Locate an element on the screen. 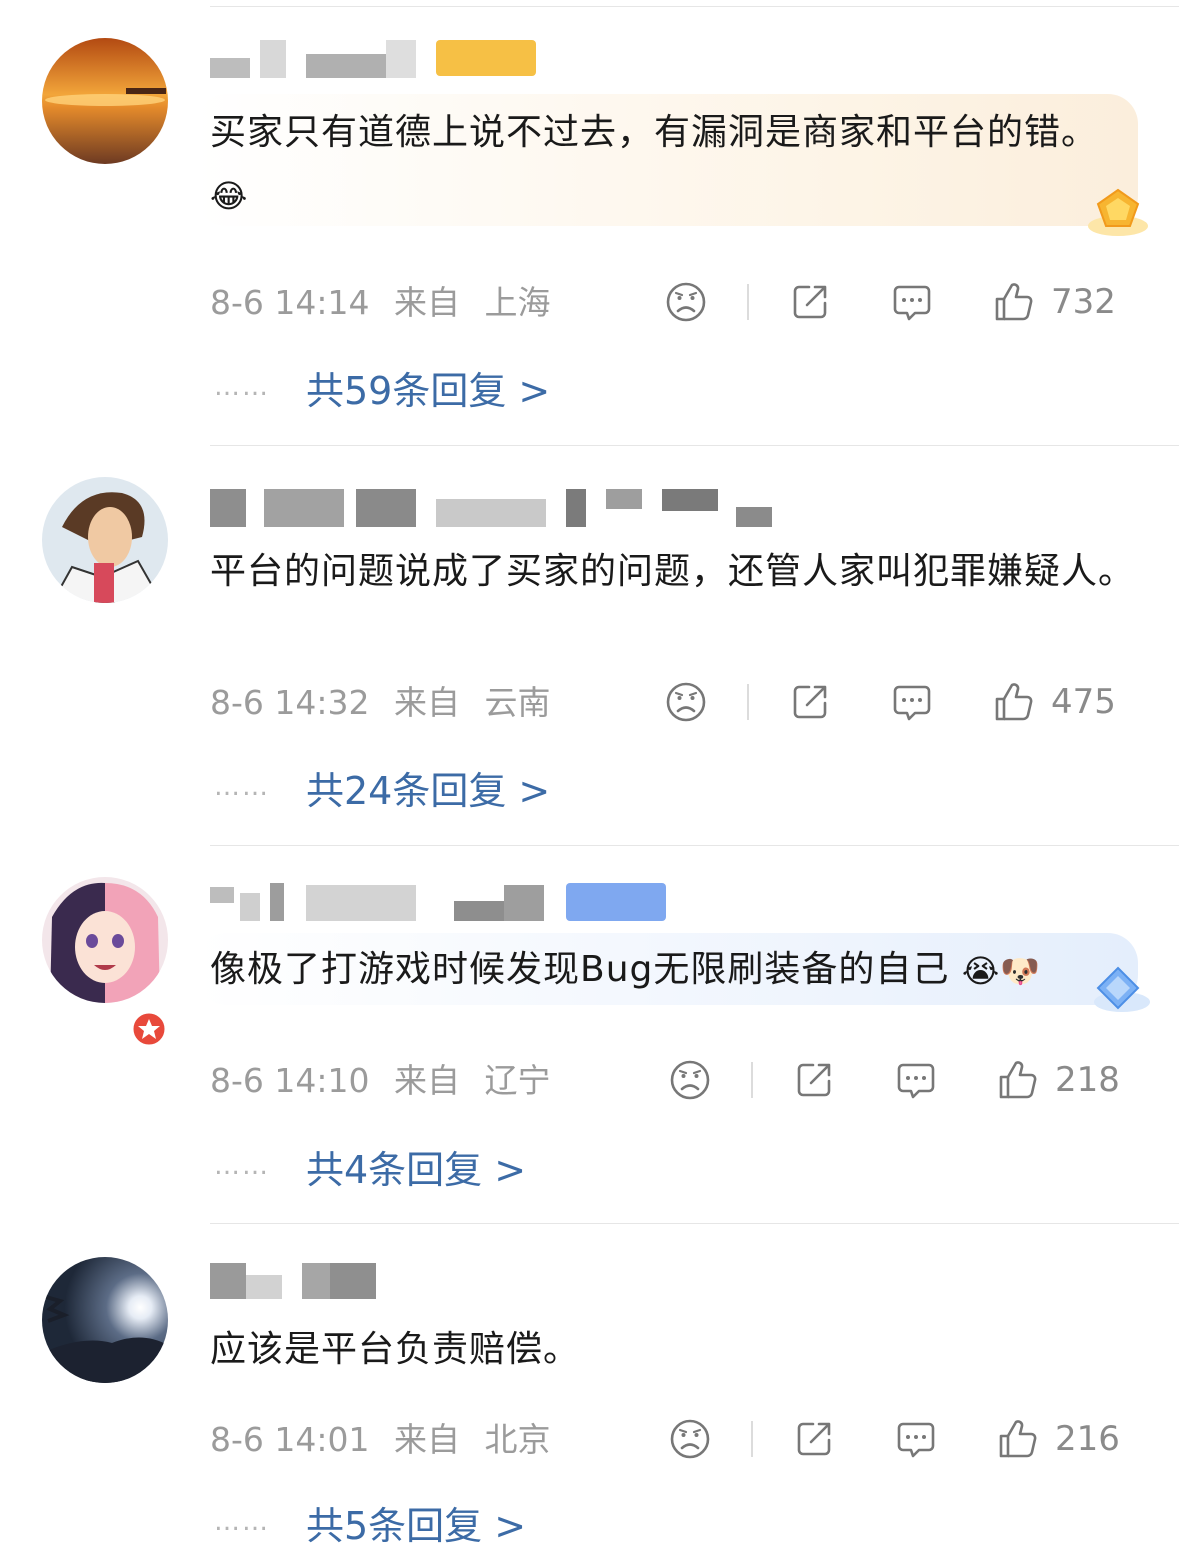 The width and height of the screenshot is (1179, 1548). comment-meta: 8-6 14:01 来自 北京 is located at coordinates (387, 1440).